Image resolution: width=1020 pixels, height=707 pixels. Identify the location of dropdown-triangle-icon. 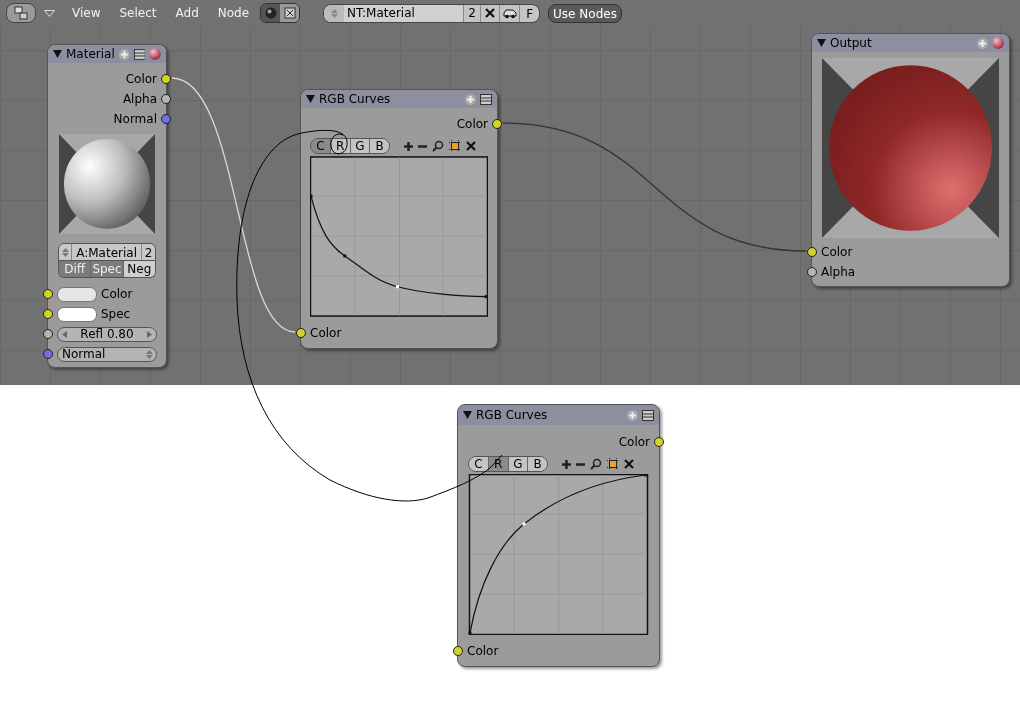
(49, 13).